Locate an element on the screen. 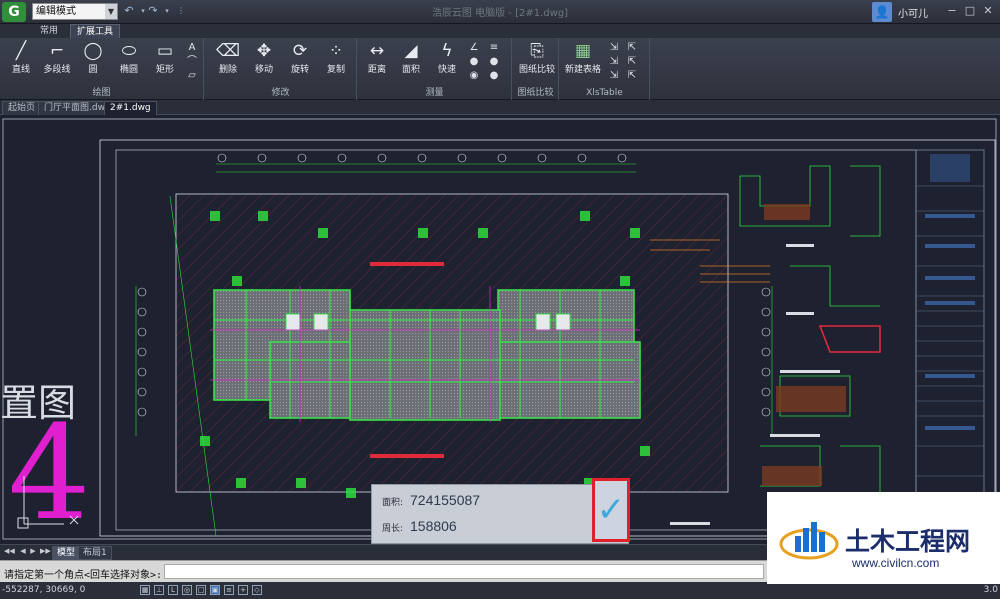  move-button: ✥ 移动 is located at coordinates (264, 60).